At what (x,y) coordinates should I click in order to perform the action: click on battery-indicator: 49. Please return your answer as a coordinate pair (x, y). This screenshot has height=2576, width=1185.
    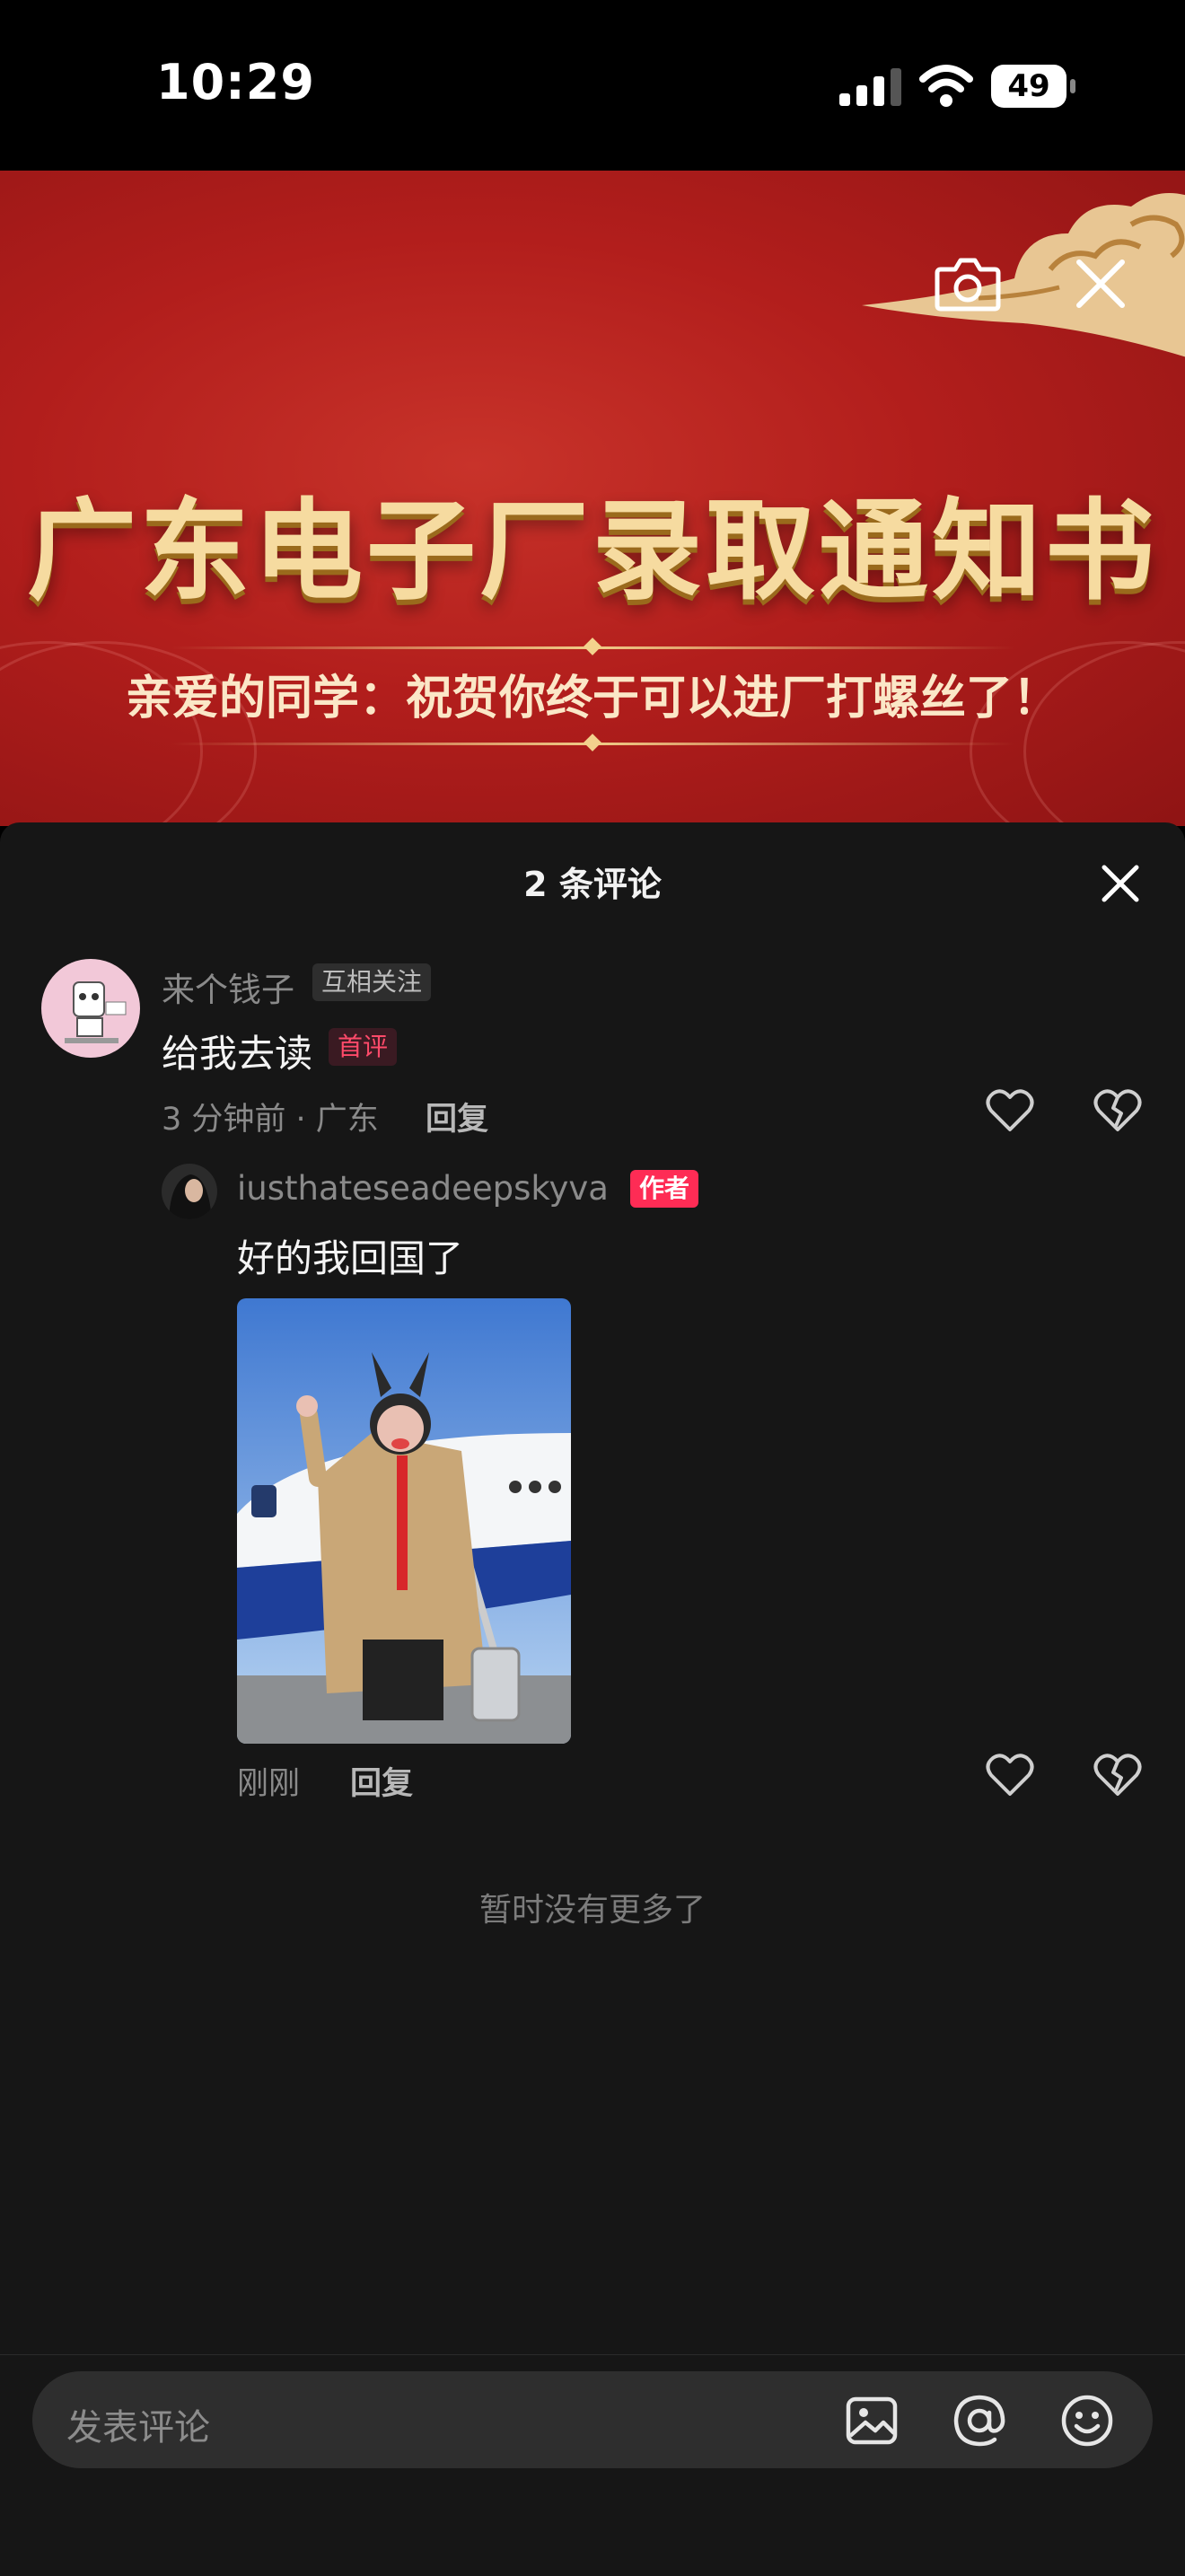
    Looking at the image, I should click on (1034, 86).